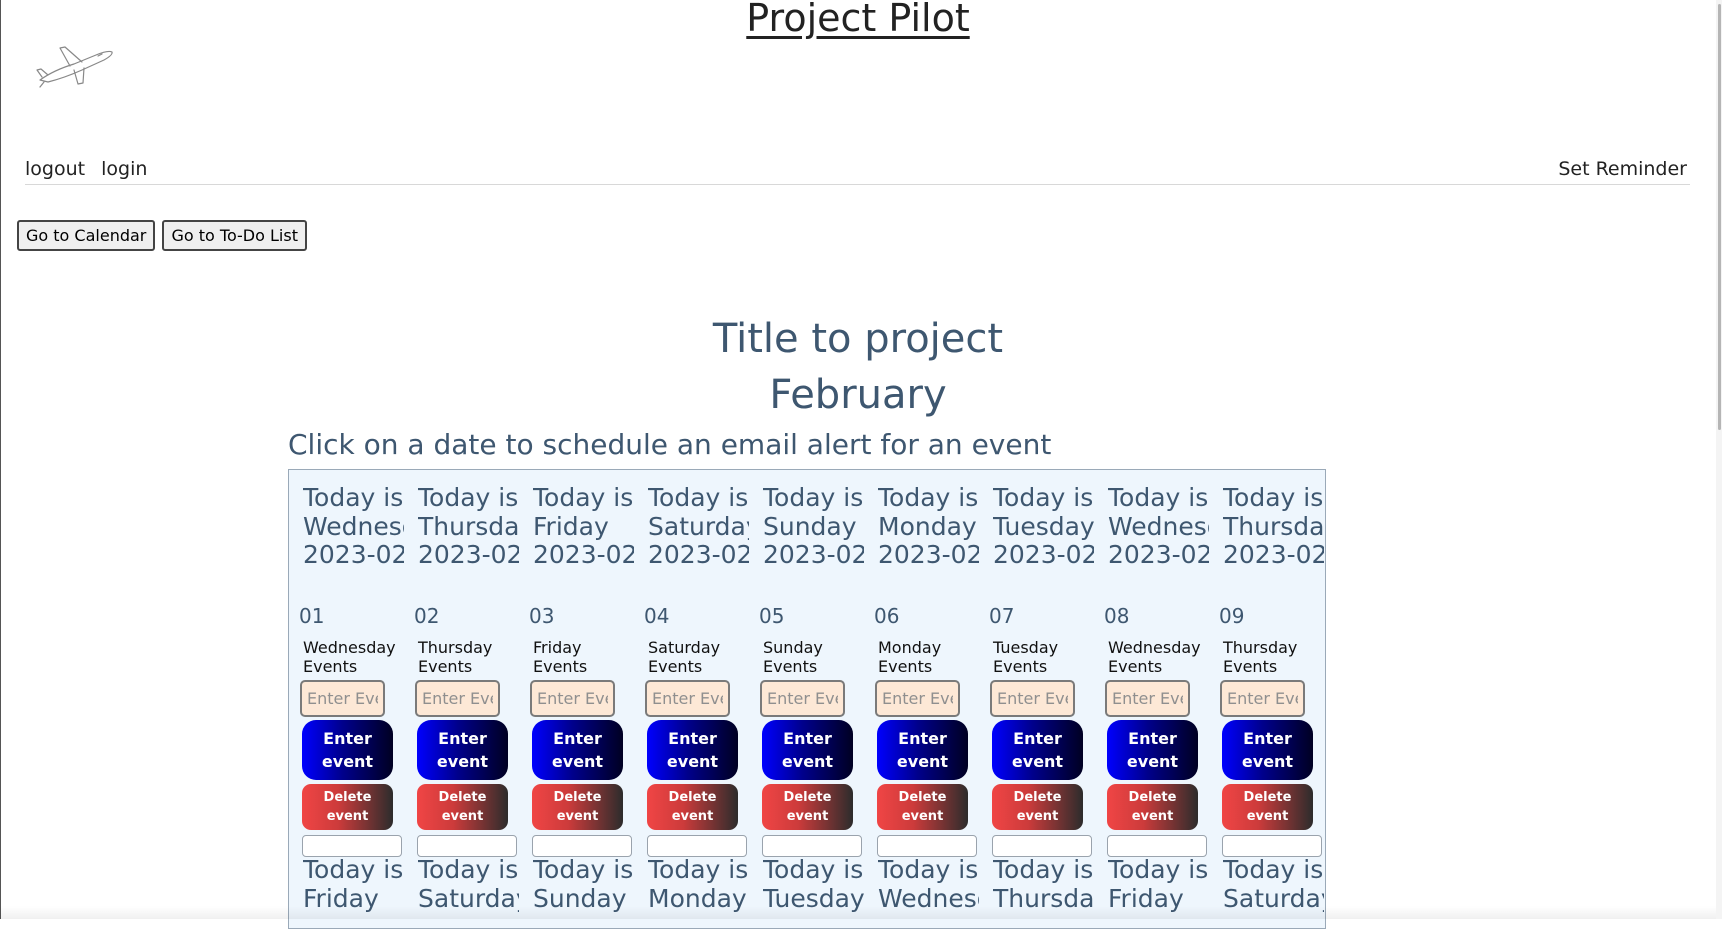 This screenshot has width=1722, height=929. I want to click on today-label-line: Friday, so click(571, 526).